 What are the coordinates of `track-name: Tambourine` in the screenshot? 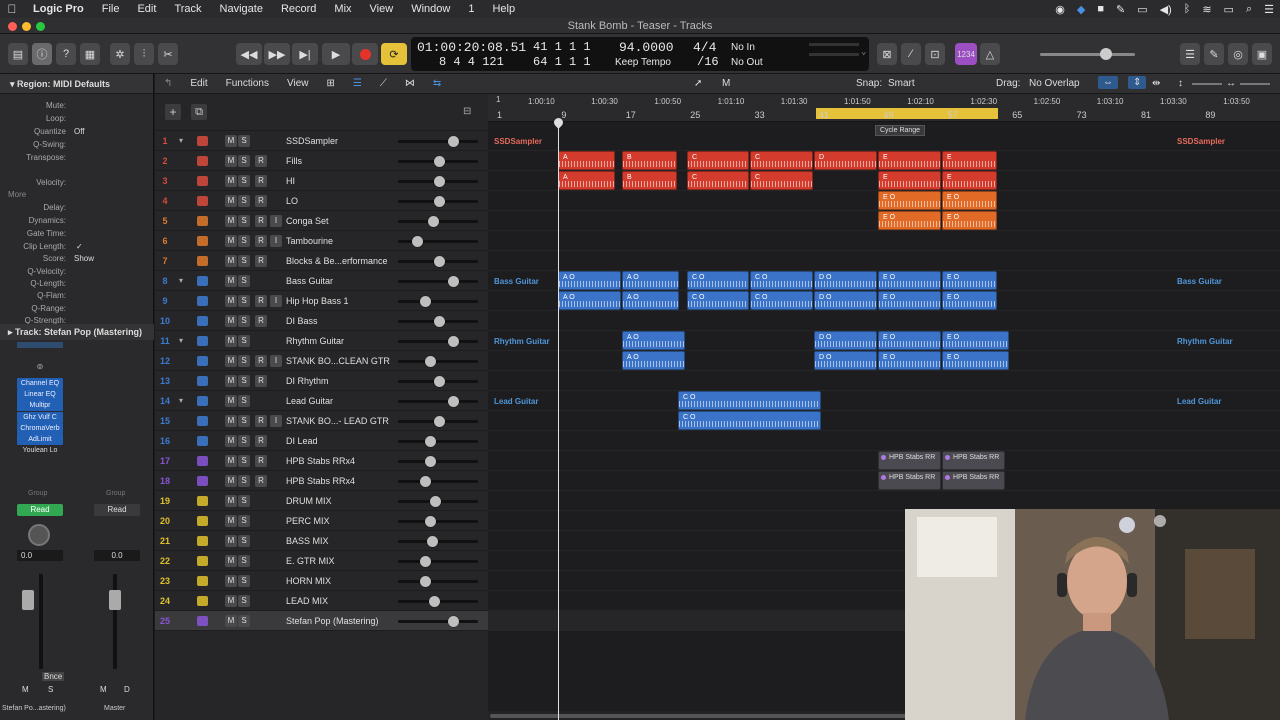 It's located at (309, 241).